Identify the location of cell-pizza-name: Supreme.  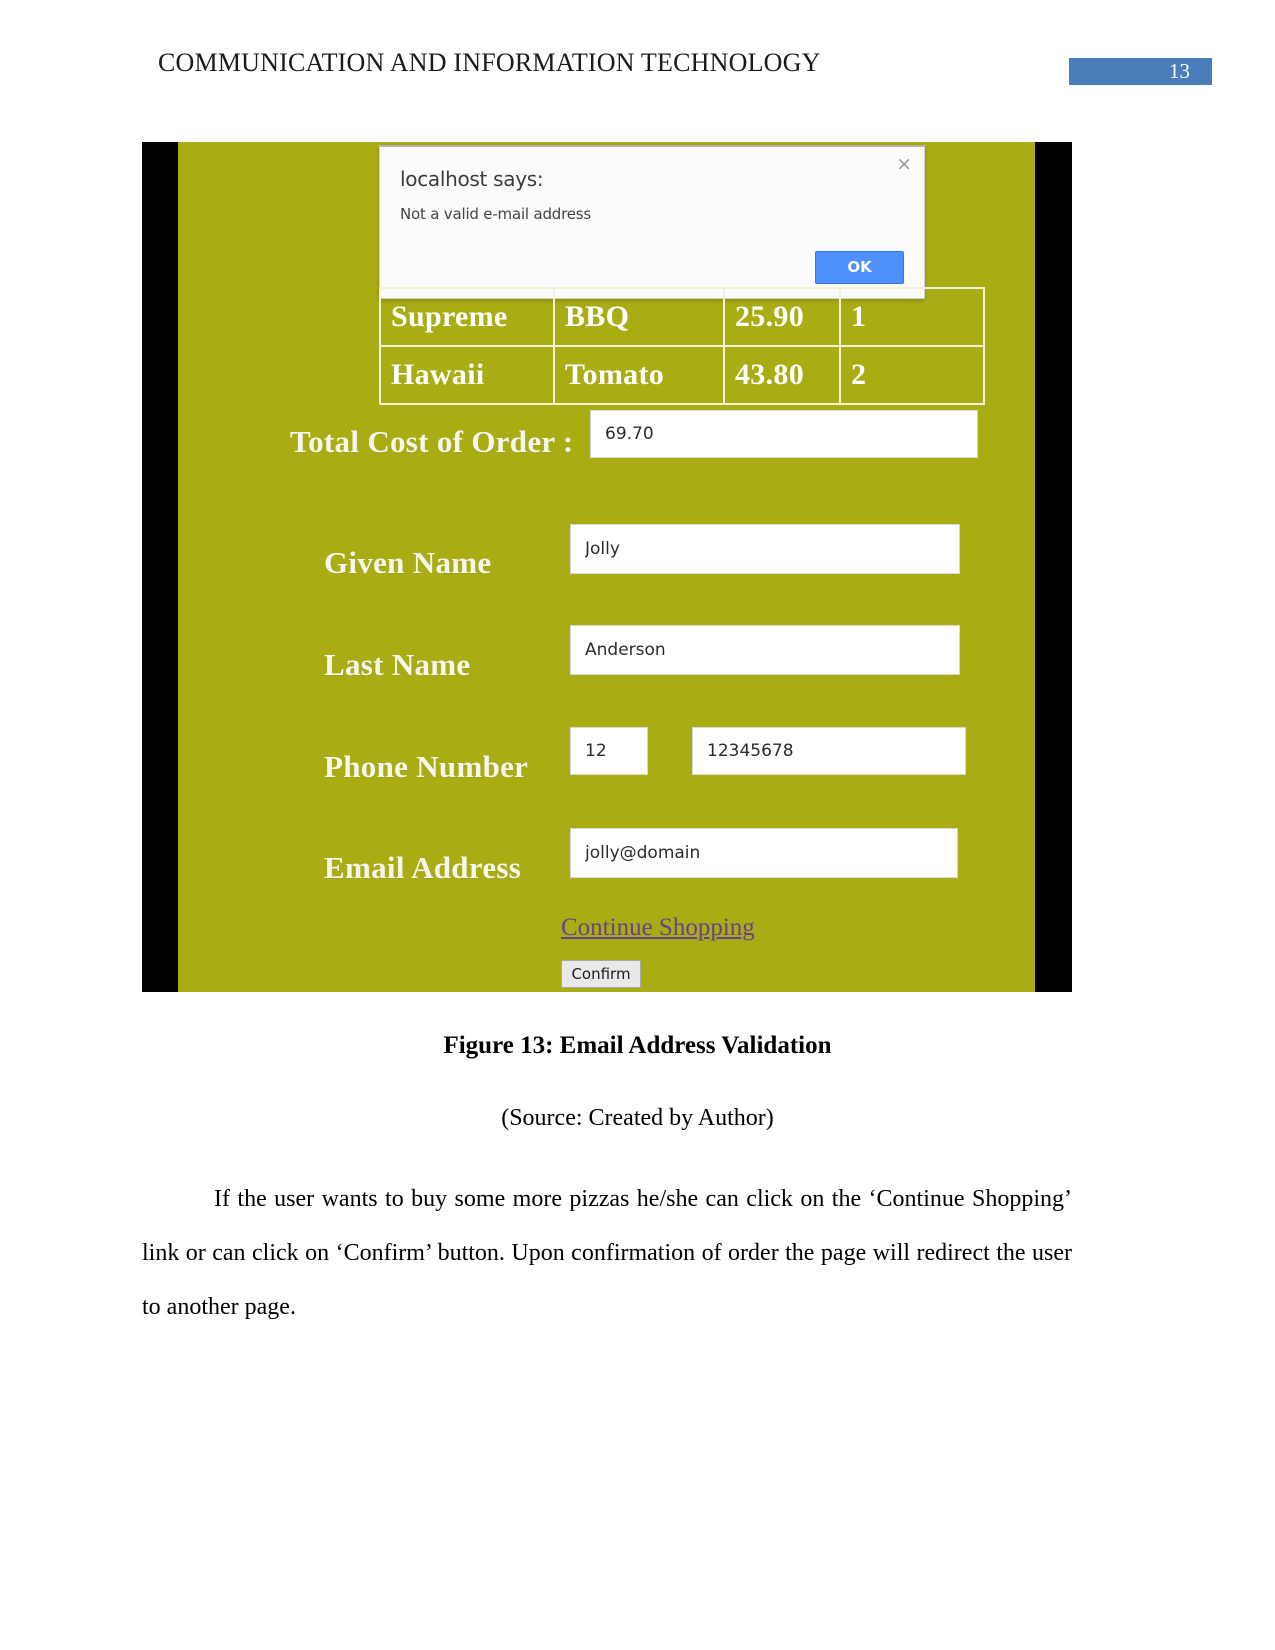
(467, 317).